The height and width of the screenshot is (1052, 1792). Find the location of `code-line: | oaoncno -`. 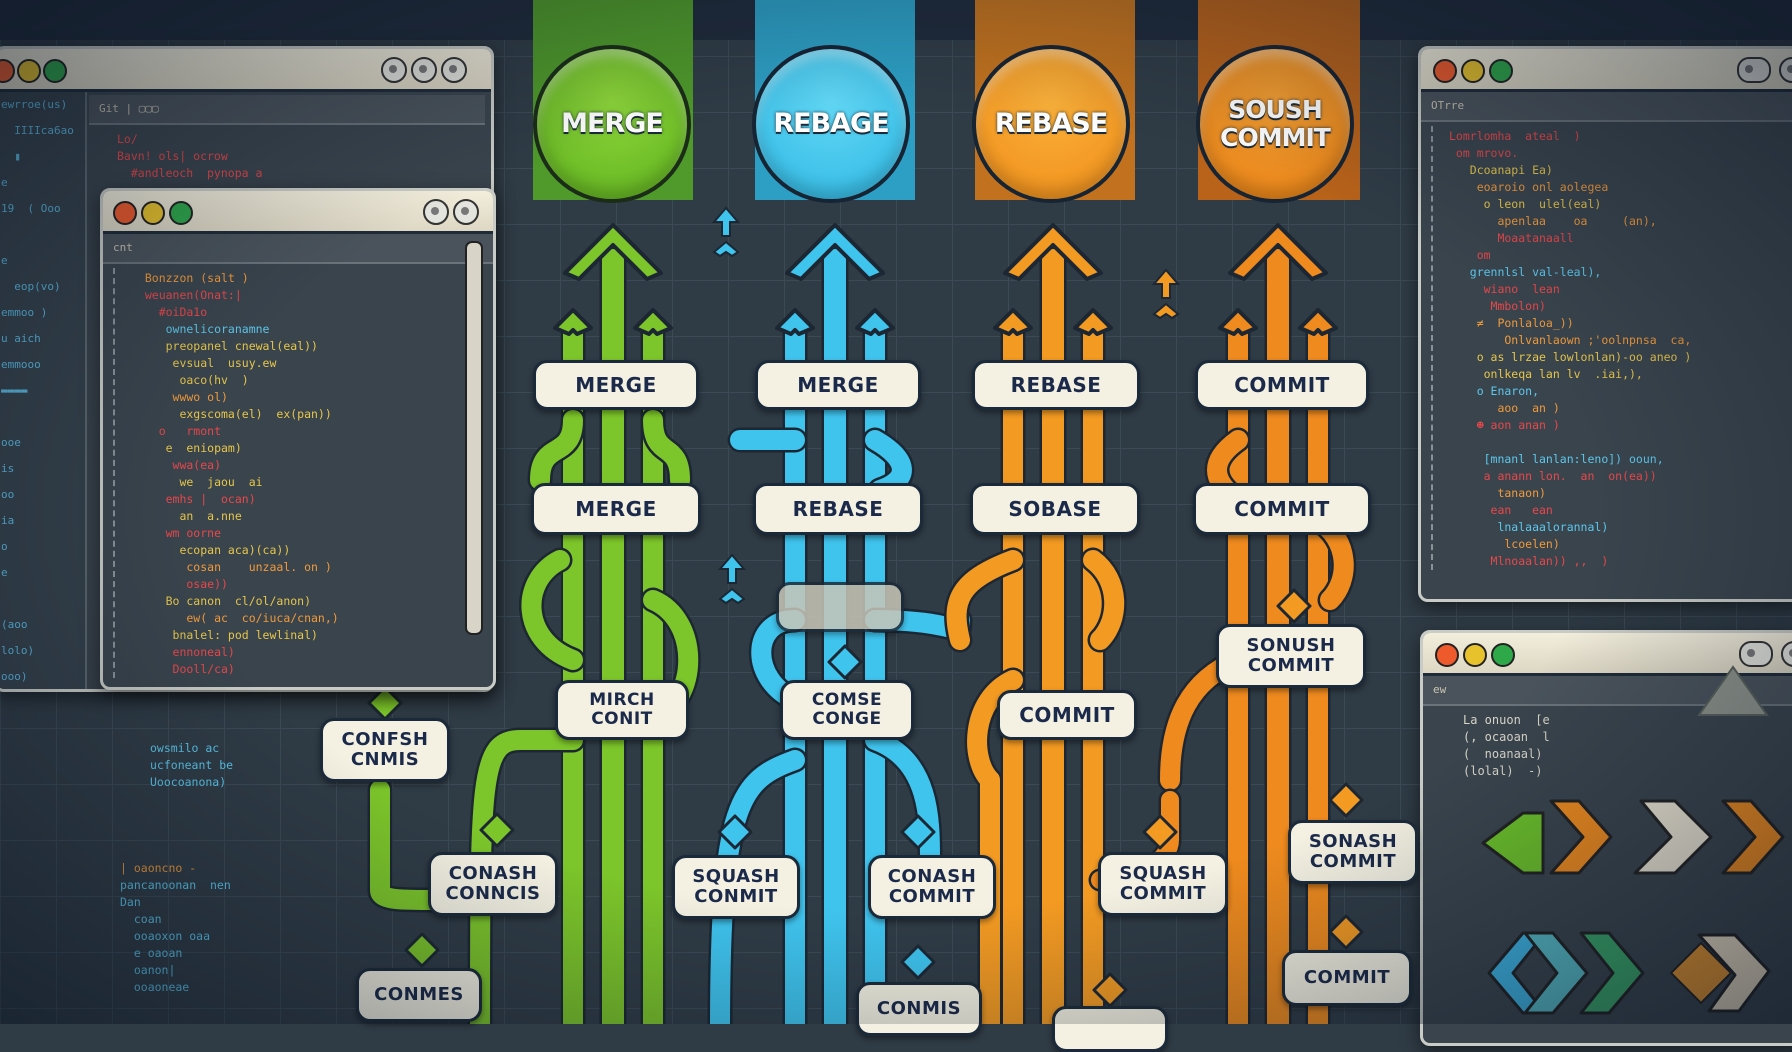

code-line: | oaoncno - is located at coordinates (158, 868).